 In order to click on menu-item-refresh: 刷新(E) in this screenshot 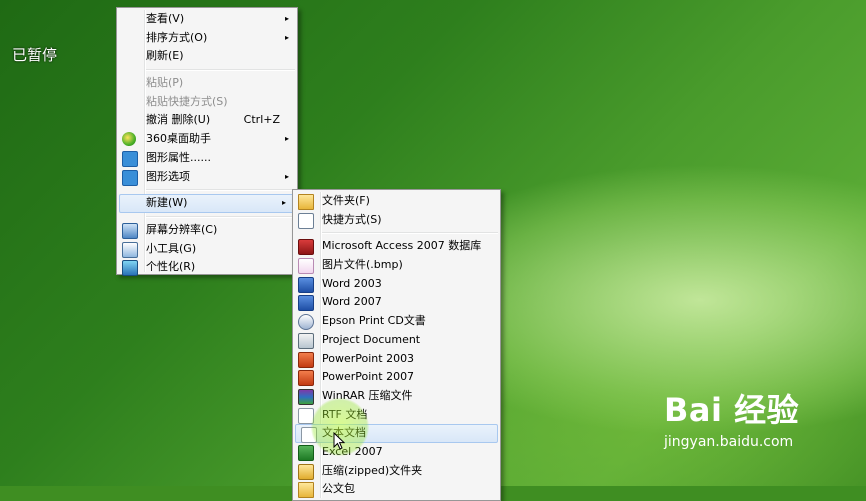, I will do `click(207, 56)`.